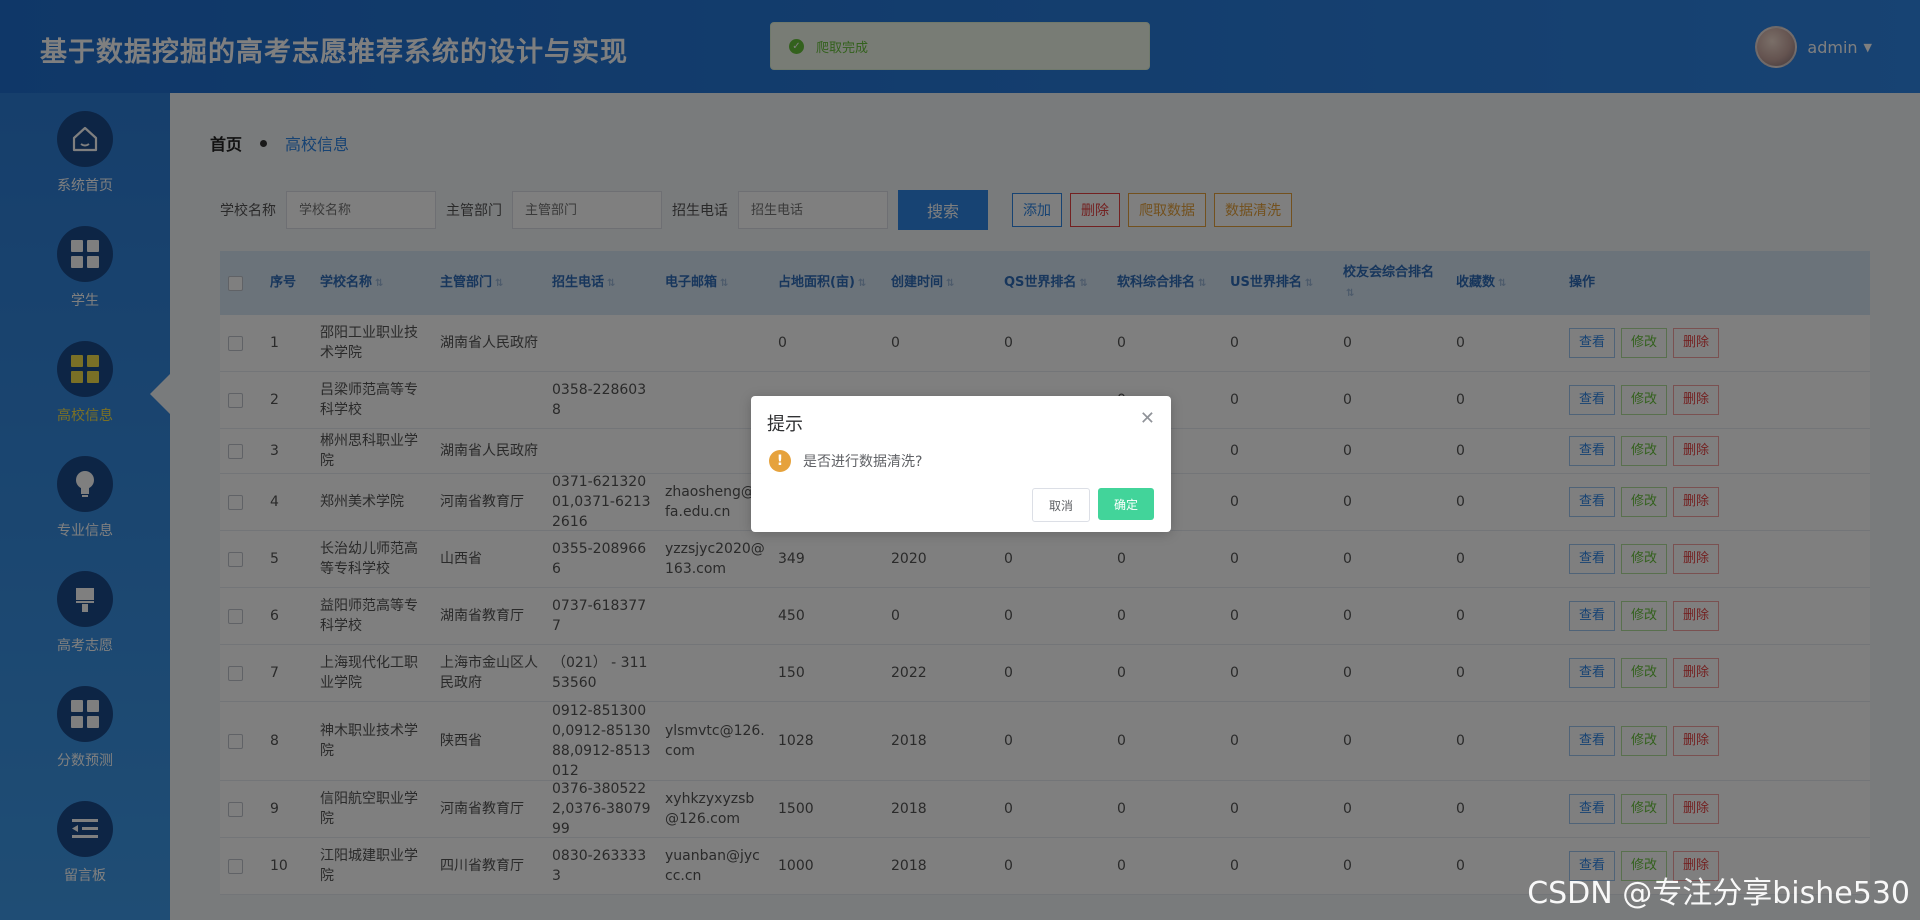  I want to click on cancel-button: 取消, so click(1061, 505).